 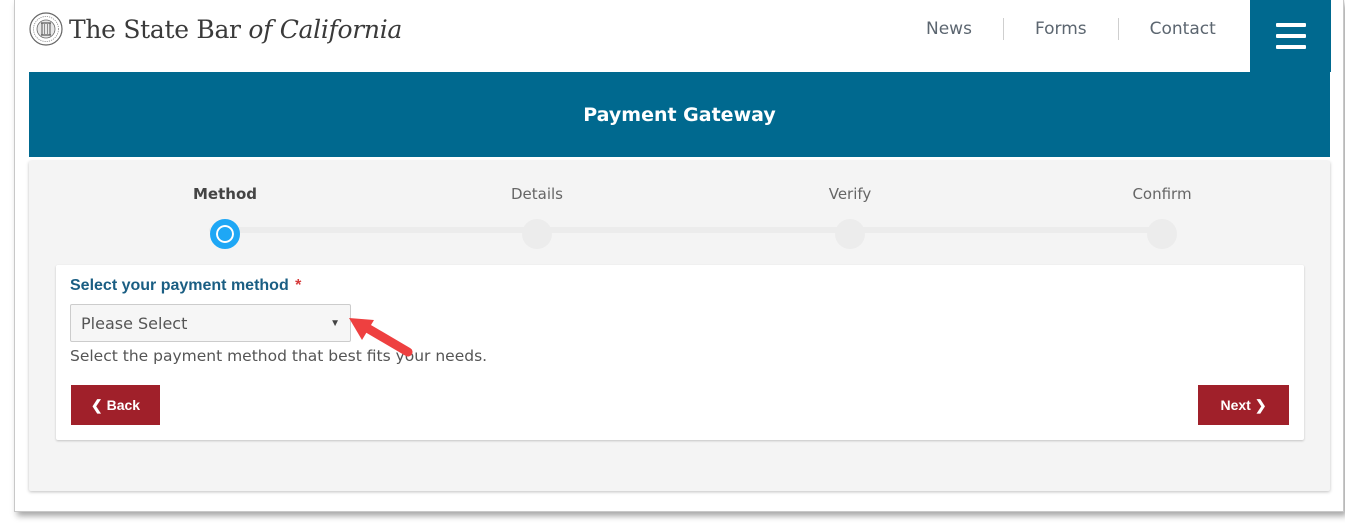 I want to click on site-logo: The State Bar of California, so click(x=215, y=29).